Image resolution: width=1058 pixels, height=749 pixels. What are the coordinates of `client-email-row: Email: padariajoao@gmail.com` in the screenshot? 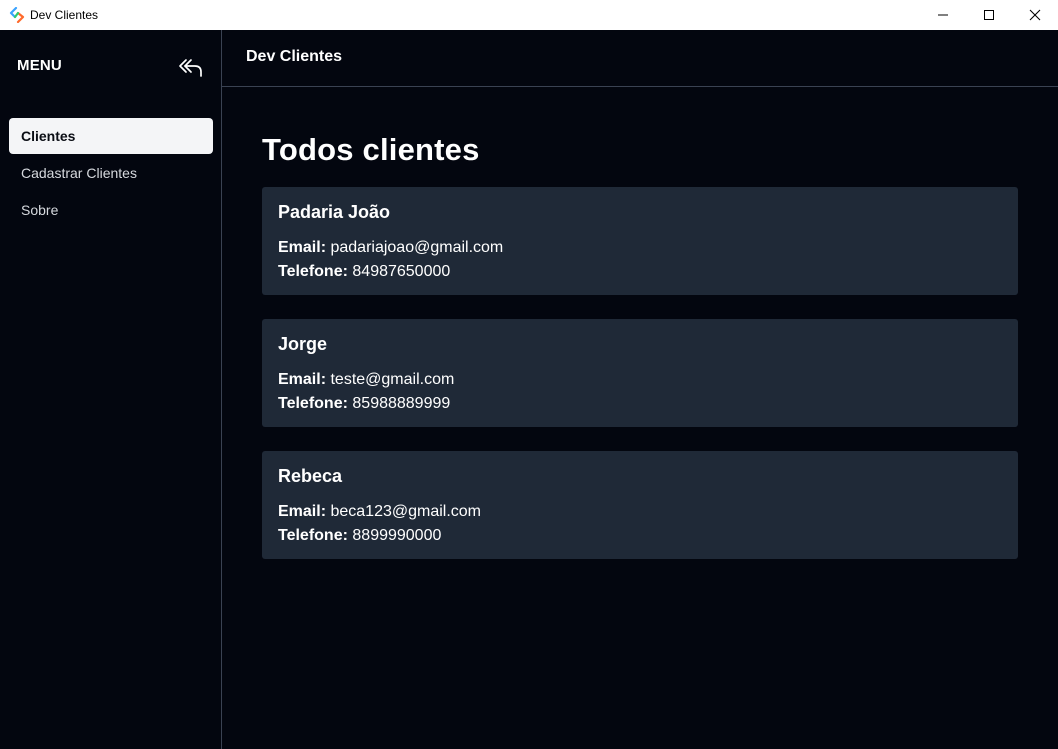 It's located at (640, 248).